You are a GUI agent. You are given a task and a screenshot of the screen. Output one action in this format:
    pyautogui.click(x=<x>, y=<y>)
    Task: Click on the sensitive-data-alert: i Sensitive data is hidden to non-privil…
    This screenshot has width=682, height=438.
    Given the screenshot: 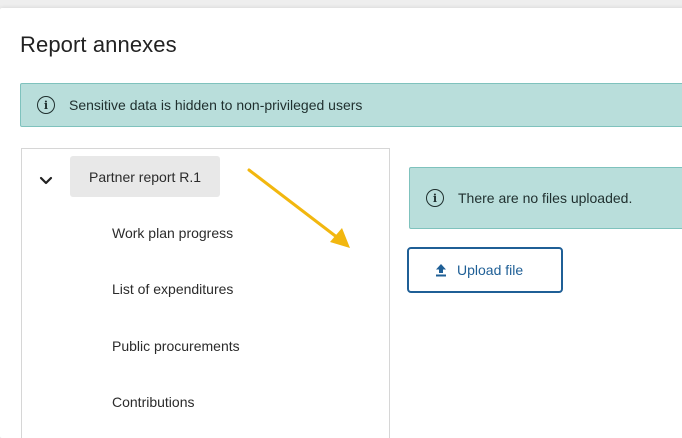 What is the action you would take?
    pyautogui.click(x=351, y=105)
    